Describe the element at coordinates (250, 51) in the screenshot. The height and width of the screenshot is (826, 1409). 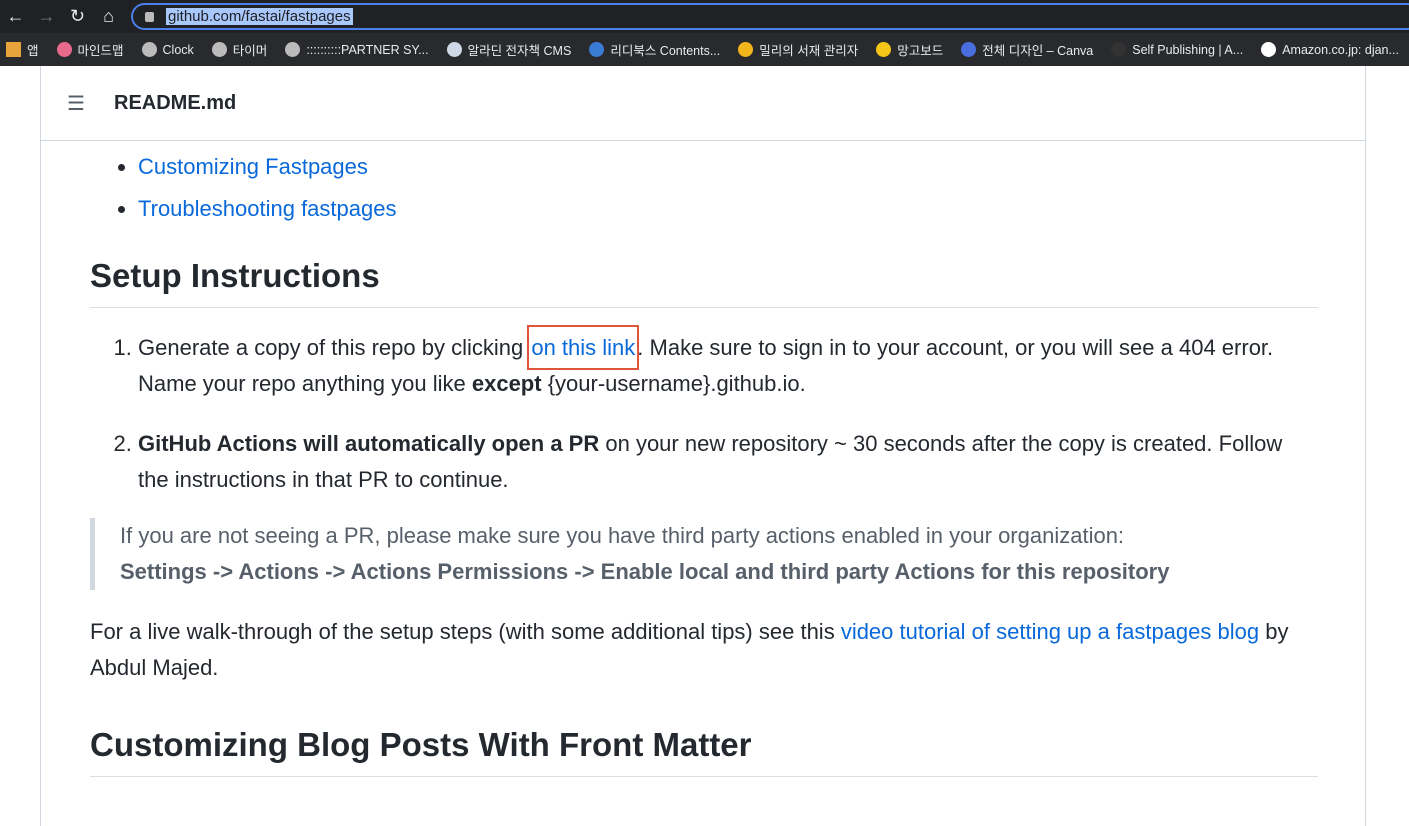
I see `bookmark-label: 타이머` at that location.